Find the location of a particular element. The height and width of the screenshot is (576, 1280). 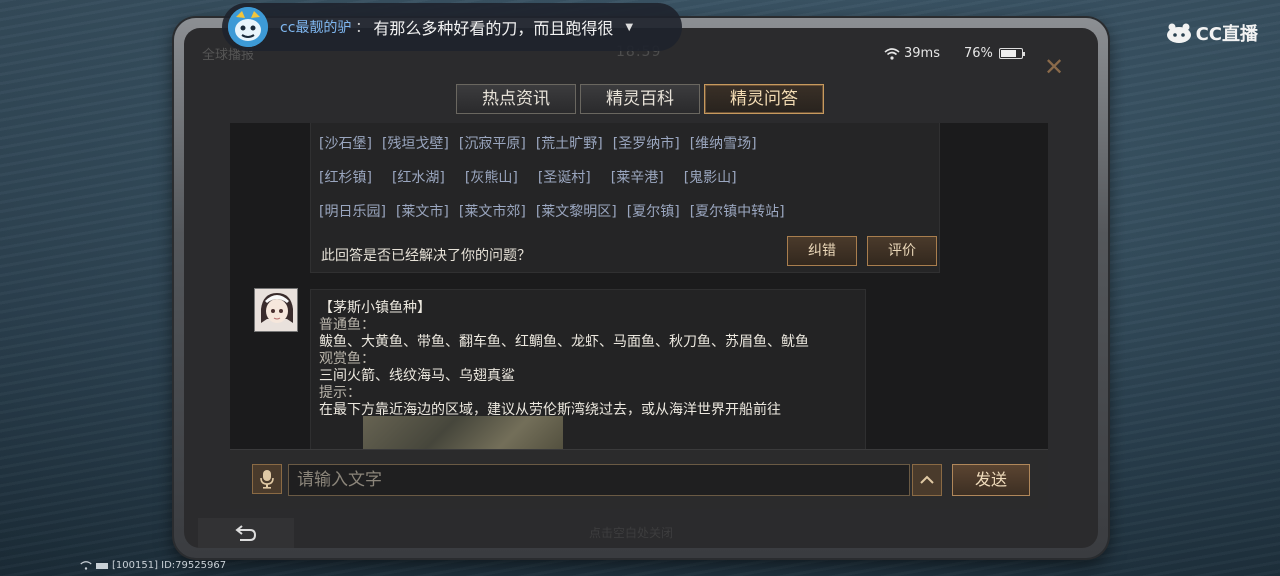

room-id: [100151] ID:79525967 is located at coordinates (169, 565).